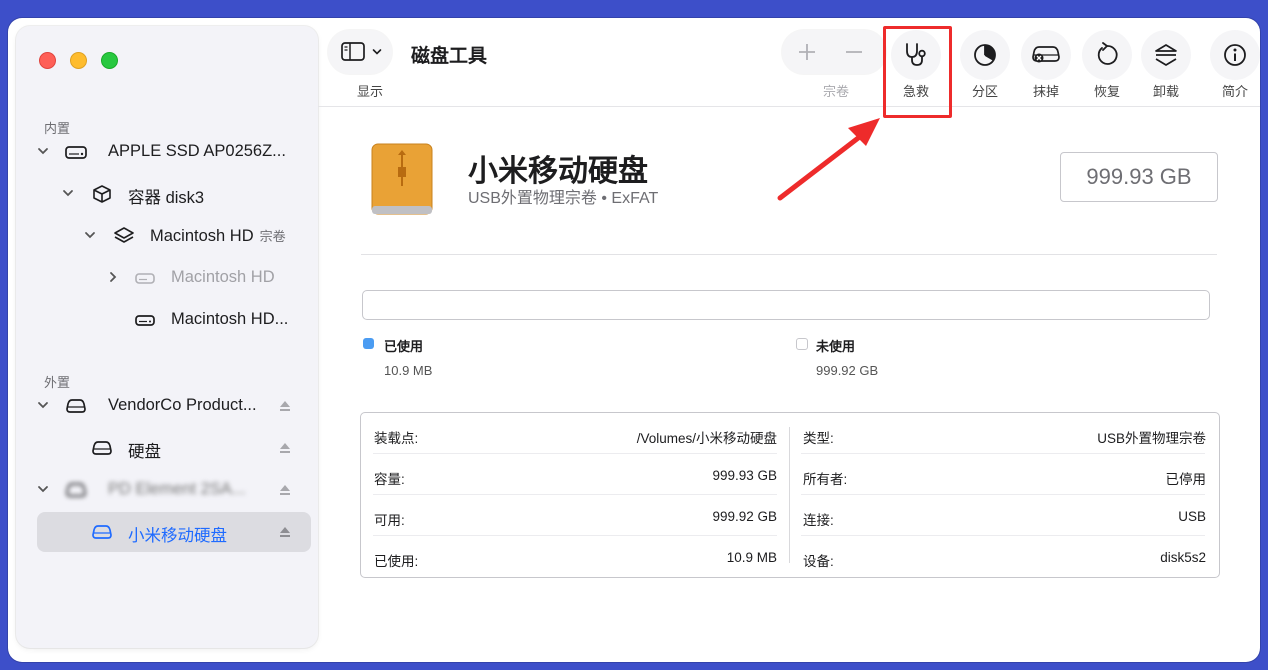 The height and width of the screenshot is (670, 1268). I want to click on used-legend-swatch, so click(368, 343).